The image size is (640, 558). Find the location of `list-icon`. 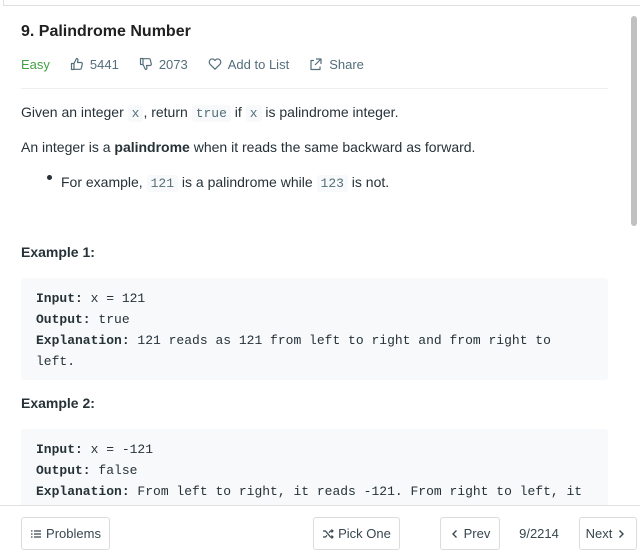

list-icon is located at coordinates (36, 533).